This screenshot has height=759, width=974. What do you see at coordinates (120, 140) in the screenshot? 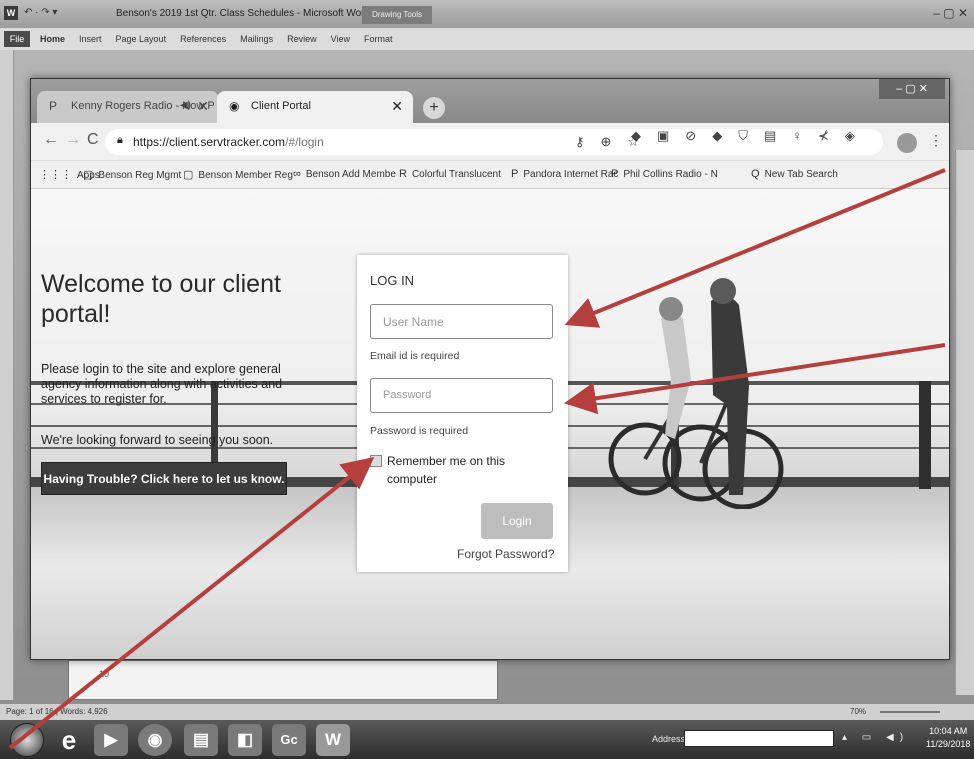
I see `lock-icon: 🔒︎` at bounding box center [120, 140].